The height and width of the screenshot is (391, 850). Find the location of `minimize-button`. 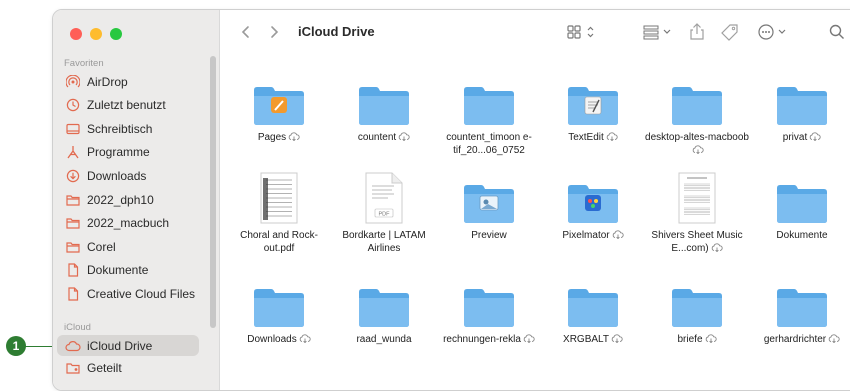

minimize-button is located at coordinates (96, 34).